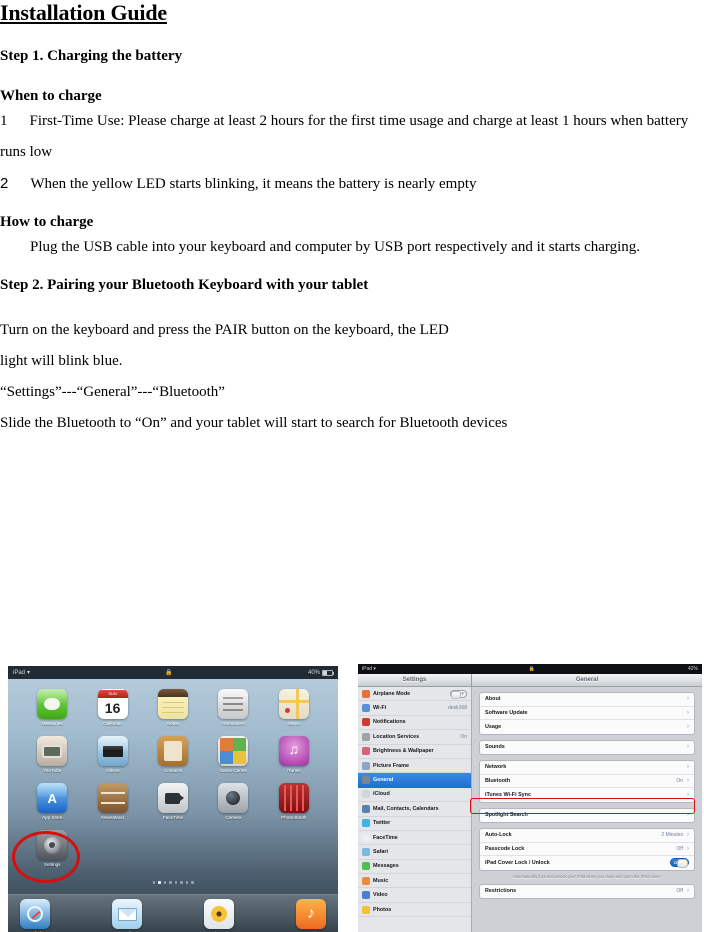 The height and width of the screenshot is (932, 704). I want to click on sidebar-item-video: Video, so click(414, 895).